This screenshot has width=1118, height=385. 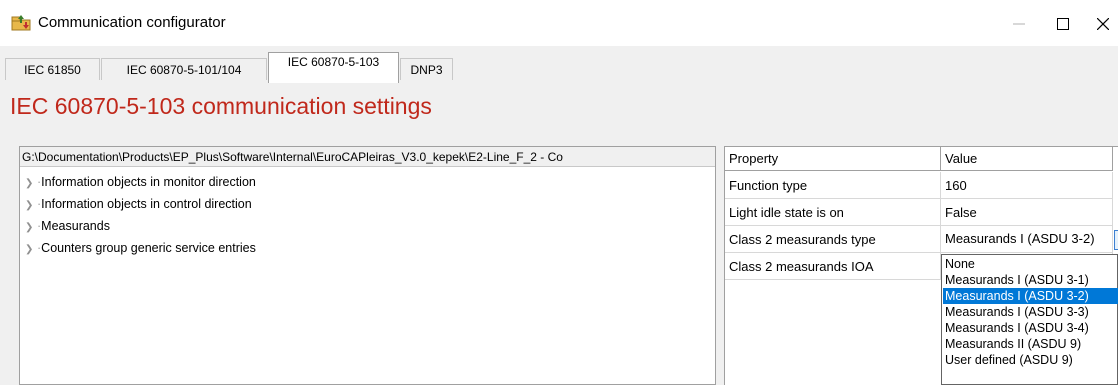 What do you see at coordinates (833, 212) in the screenshot?
I see `property-light-idle: Light idle state is on` at bounding box center [833, 212].